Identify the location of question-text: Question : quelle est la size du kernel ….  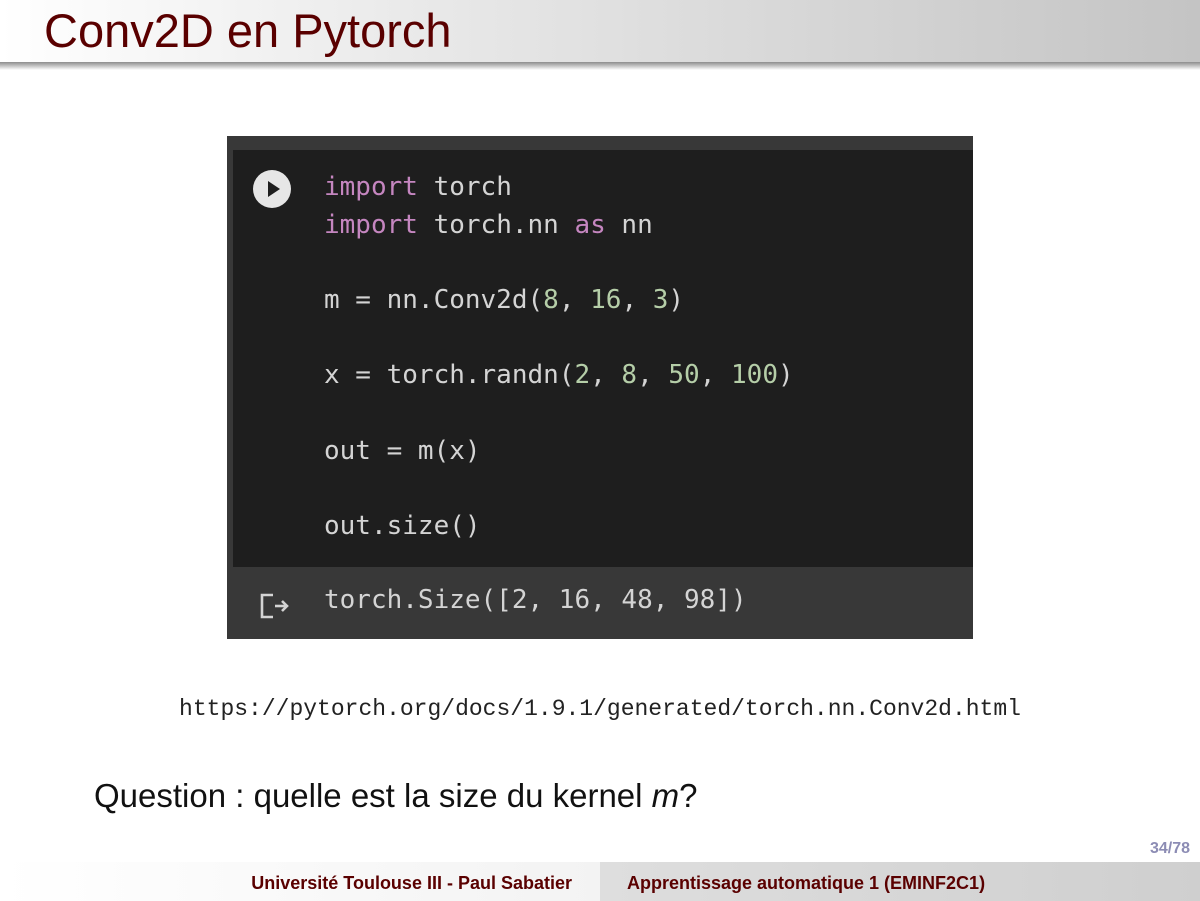
(396, 796).